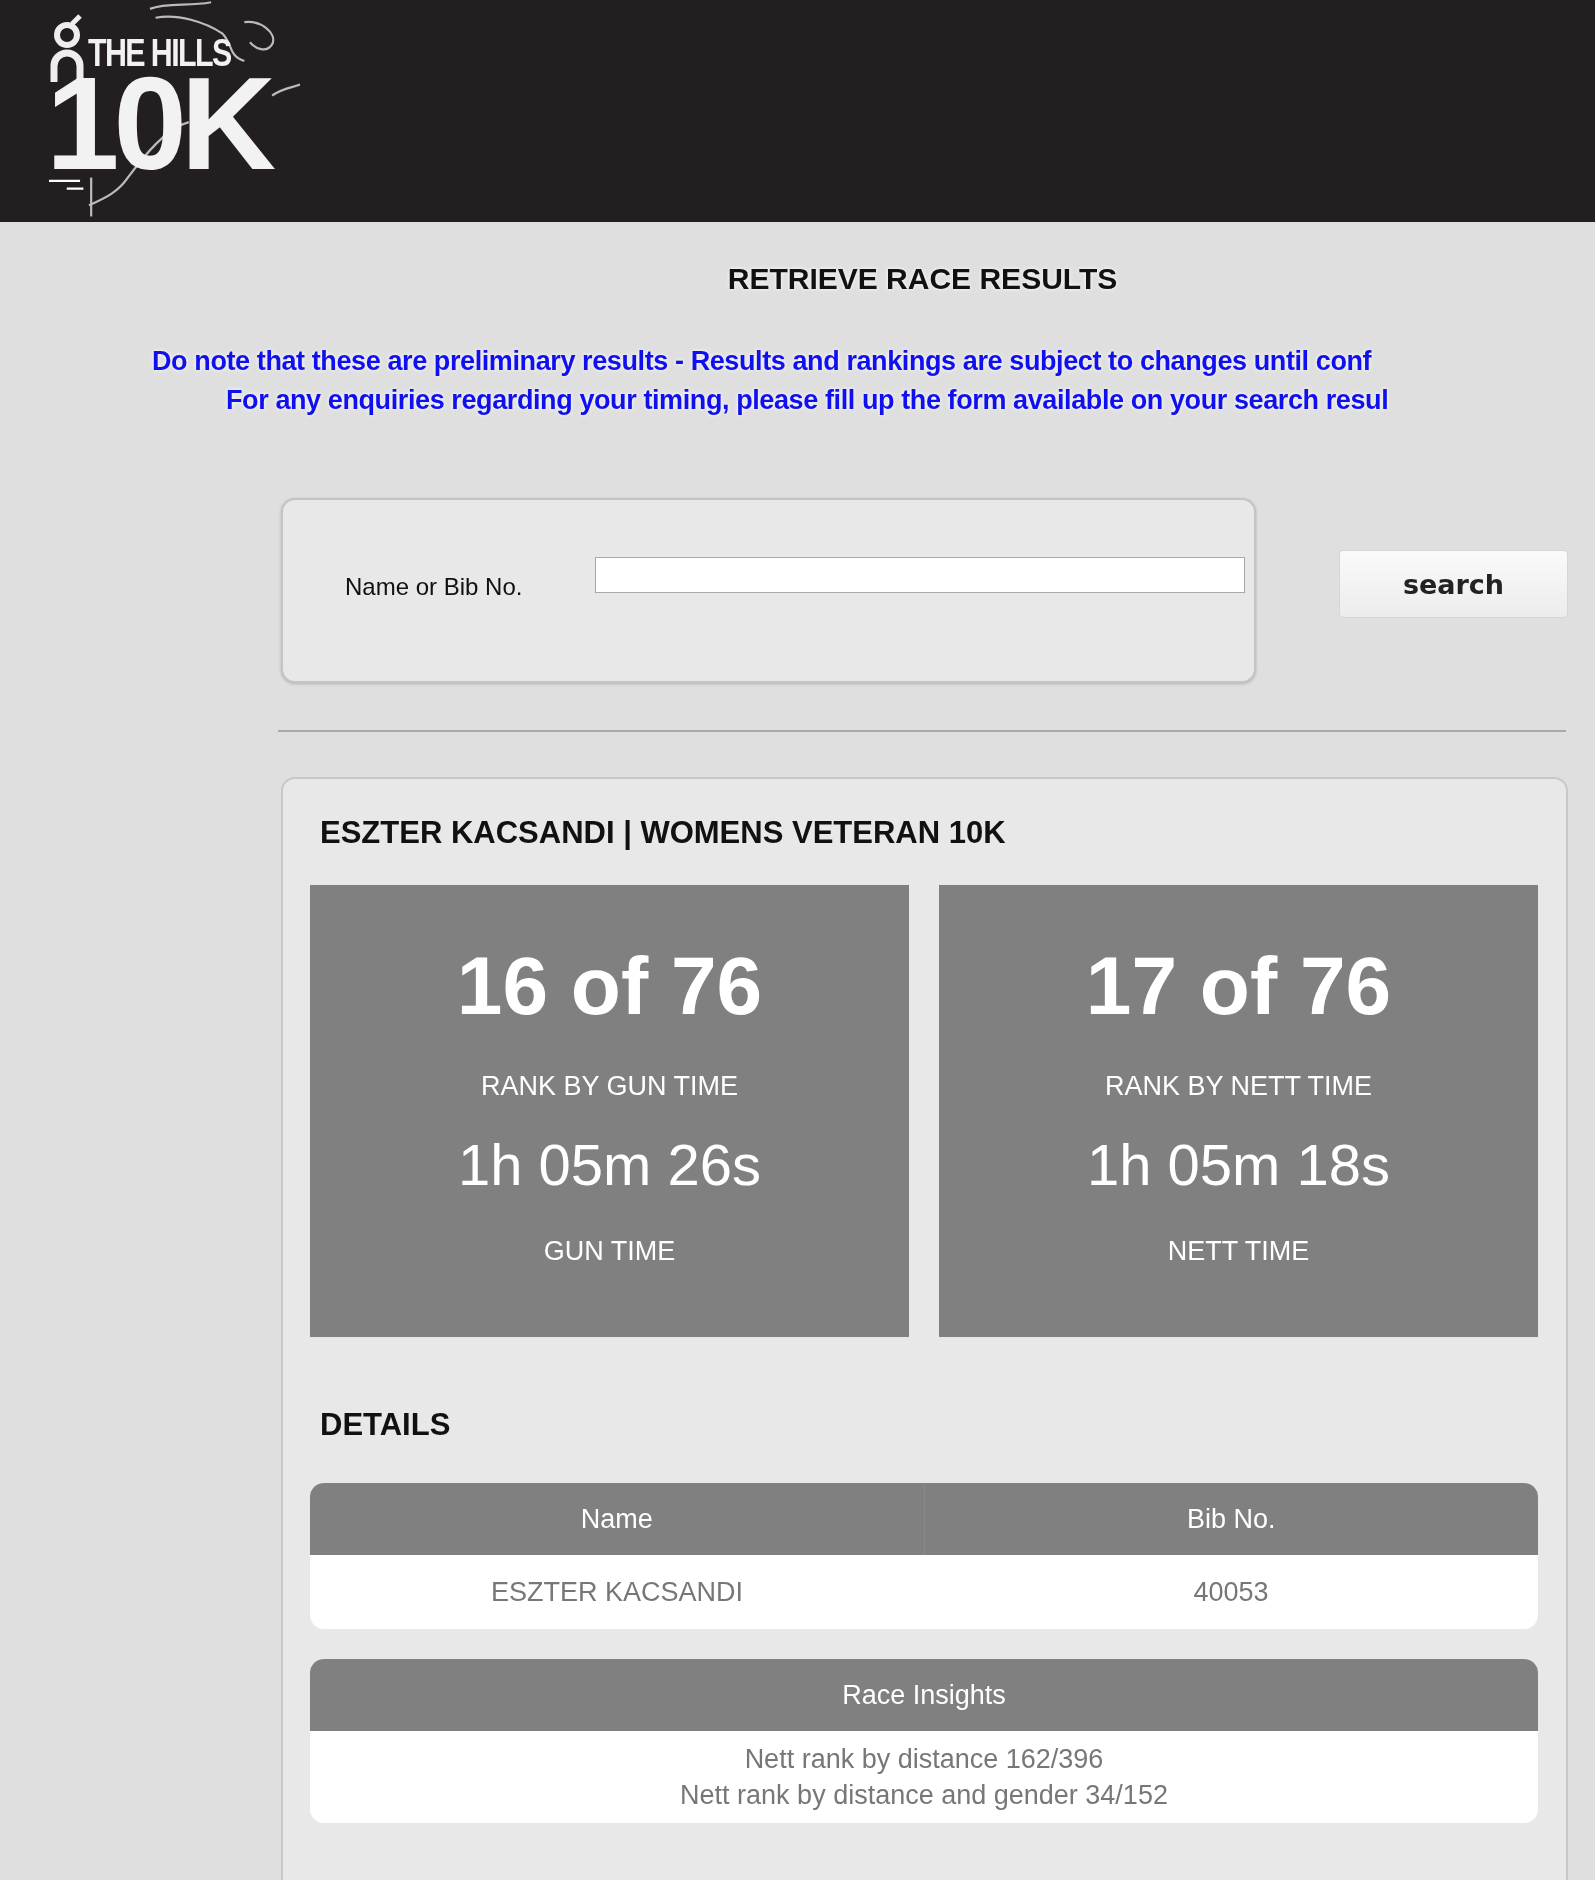 The height and width of the screenshot is (1880, 1595). I want to click on time-label: GUN TIME, so click(609, 1251).